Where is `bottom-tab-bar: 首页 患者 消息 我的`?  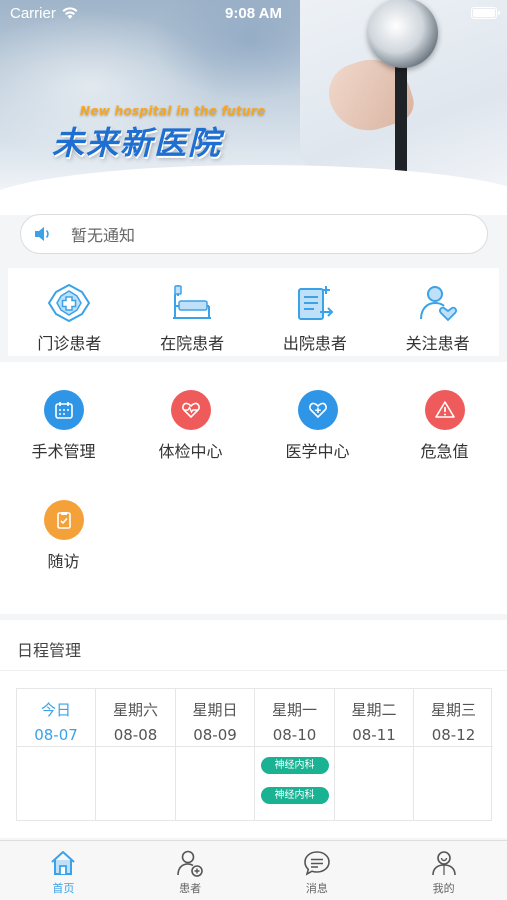 bottom-tab-bar: 首页 患者 消息 我的 is located at coordinates (253, 870).